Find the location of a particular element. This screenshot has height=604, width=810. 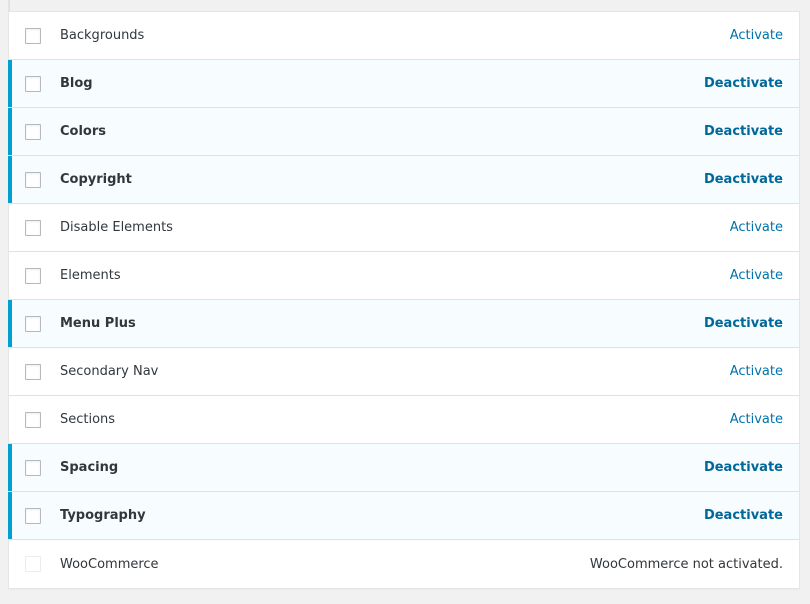

module-name: Disable Elements is located at coordinates (116, 227).